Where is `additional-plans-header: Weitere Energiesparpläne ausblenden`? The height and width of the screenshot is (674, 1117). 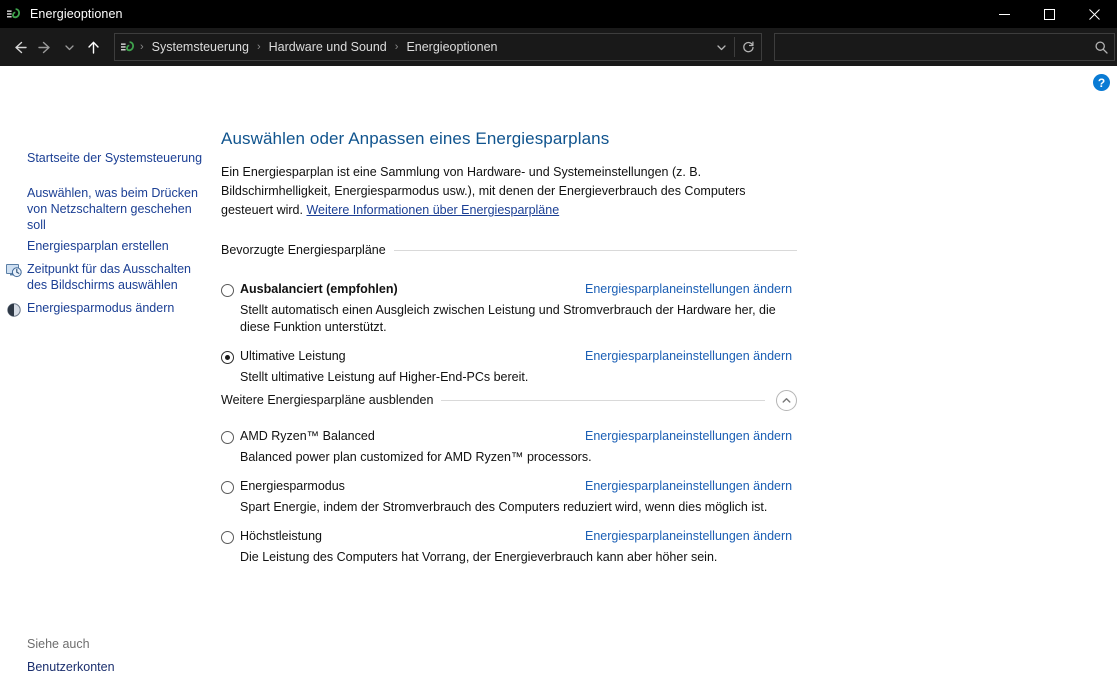 additional-plans-header: Weitere Energiesparpläne ausblenden is located at coordinates (509, 400).